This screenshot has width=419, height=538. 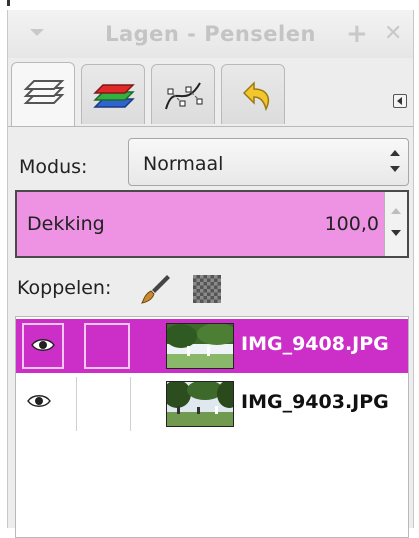 What do you see at coordinates (210, 34) in the screenshot?
I see `dock-titlebar: Lagen - Penselen + ✕` at bounding box center [210, 34].